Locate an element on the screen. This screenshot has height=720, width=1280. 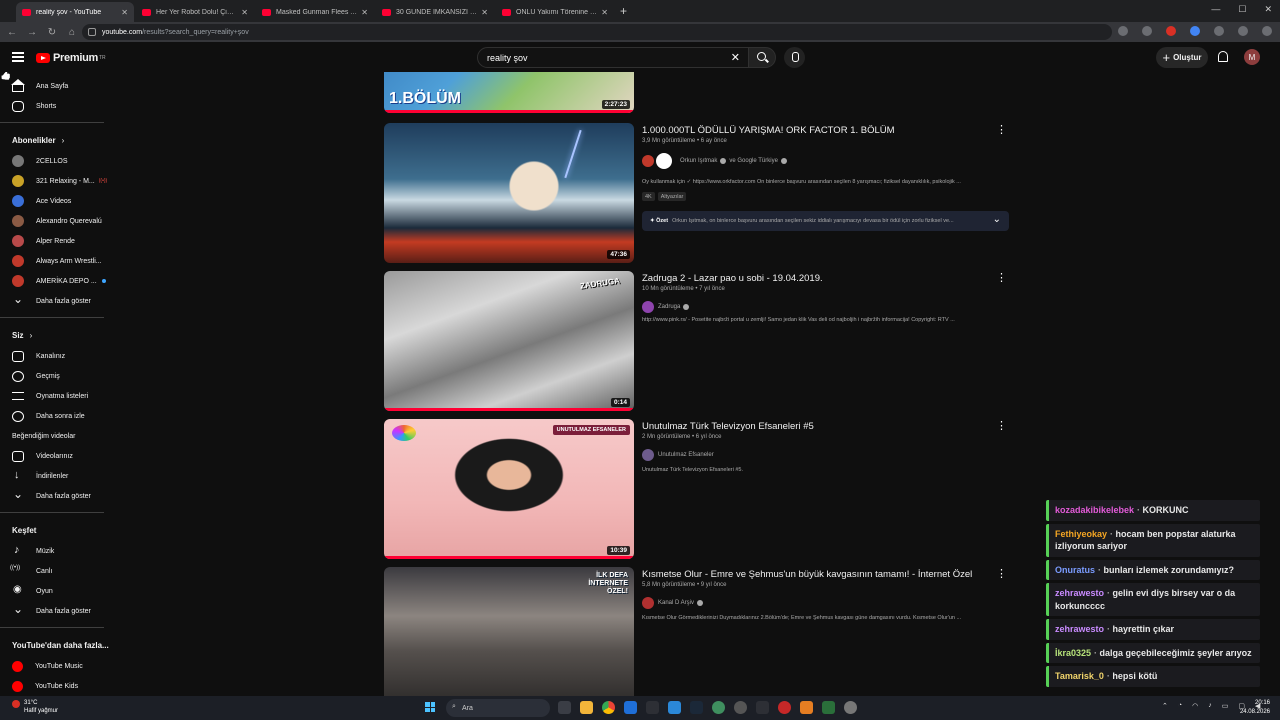
extension-icon is located at coordinates (1171, 31).